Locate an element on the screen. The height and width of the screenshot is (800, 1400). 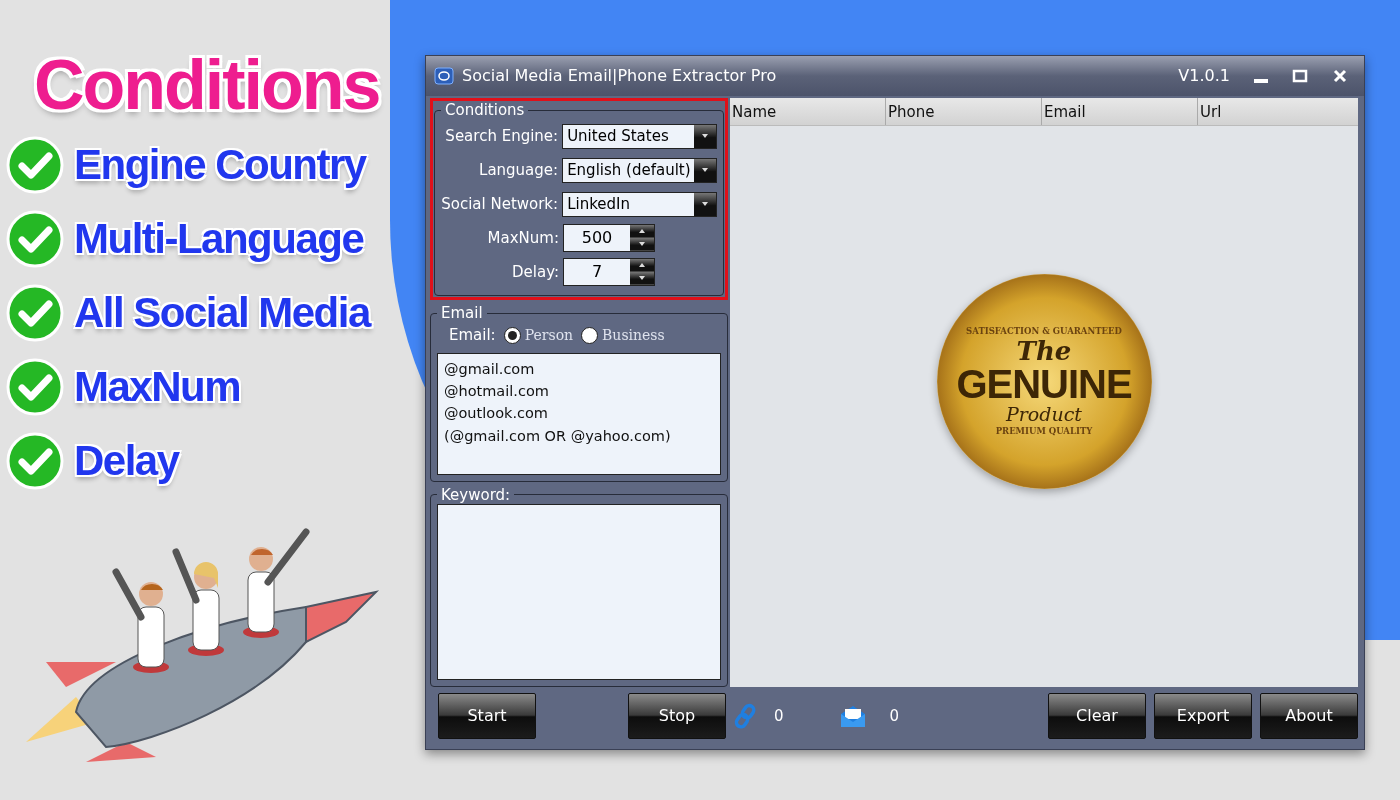
email-label: Email: is located at coordinates (472, 335).